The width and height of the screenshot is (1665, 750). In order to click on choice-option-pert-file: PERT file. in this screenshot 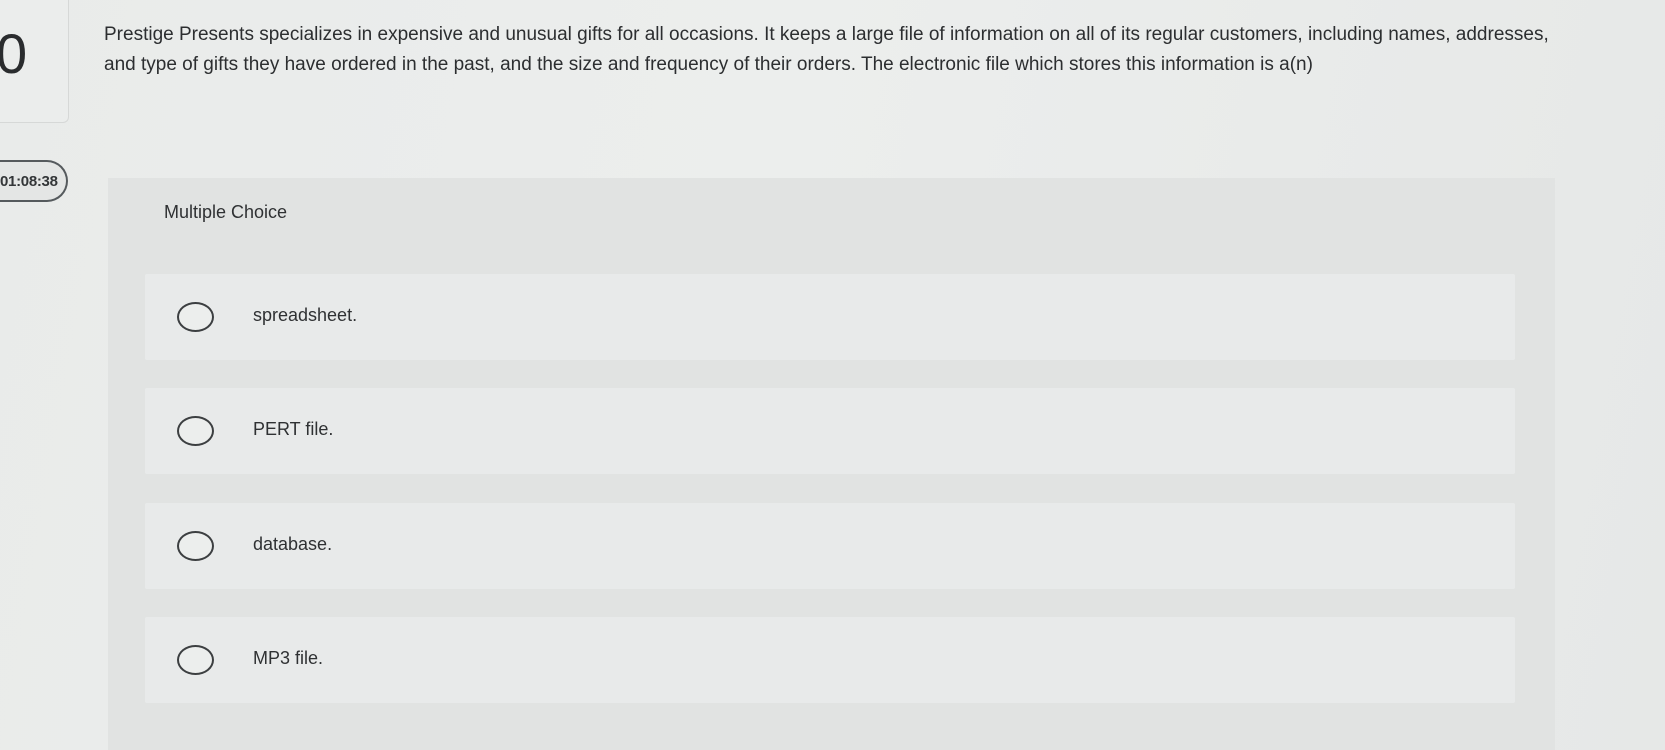, I will do `click(830, 431)`.